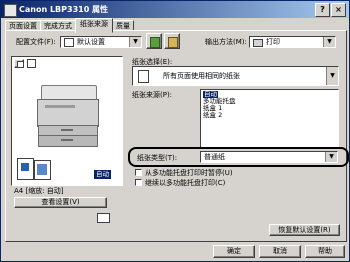 This screenshot has height=262, width=350. I want to click on edit-profile-icon, so click(173, 42).